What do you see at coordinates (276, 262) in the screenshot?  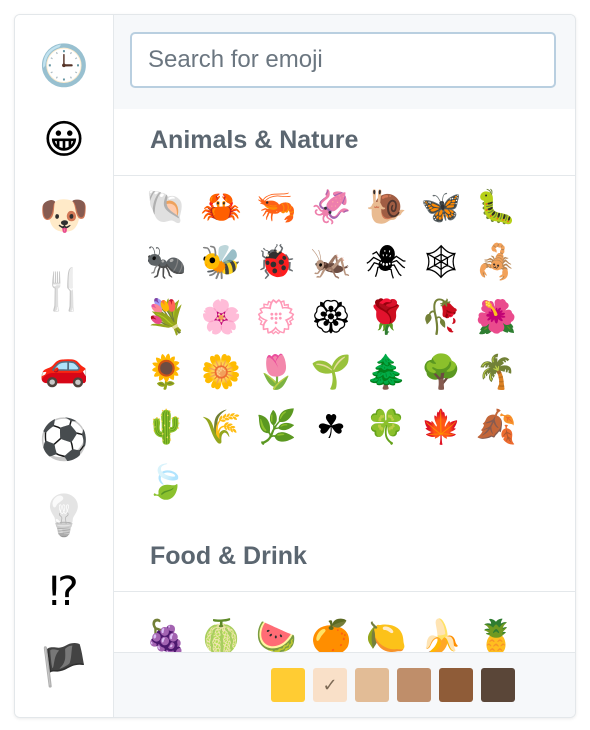 I see `emoji-item: 🐞` at bounding box center [276, 262].